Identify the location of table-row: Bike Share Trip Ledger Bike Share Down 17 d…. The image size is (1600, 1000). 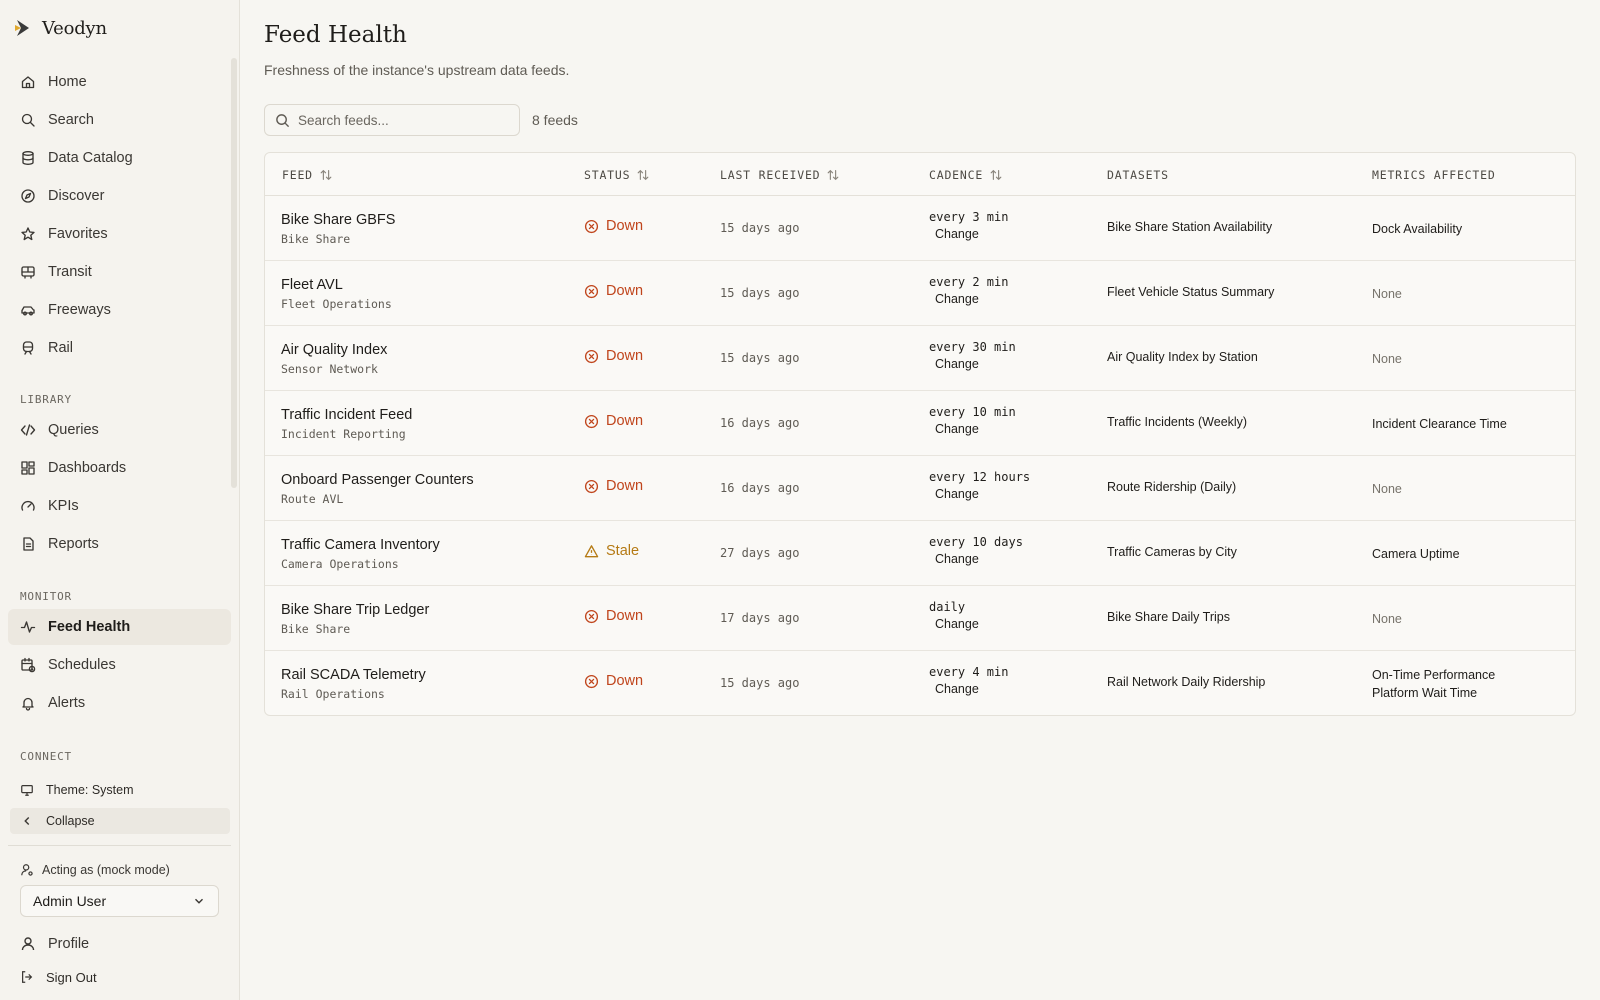
(920, 618).